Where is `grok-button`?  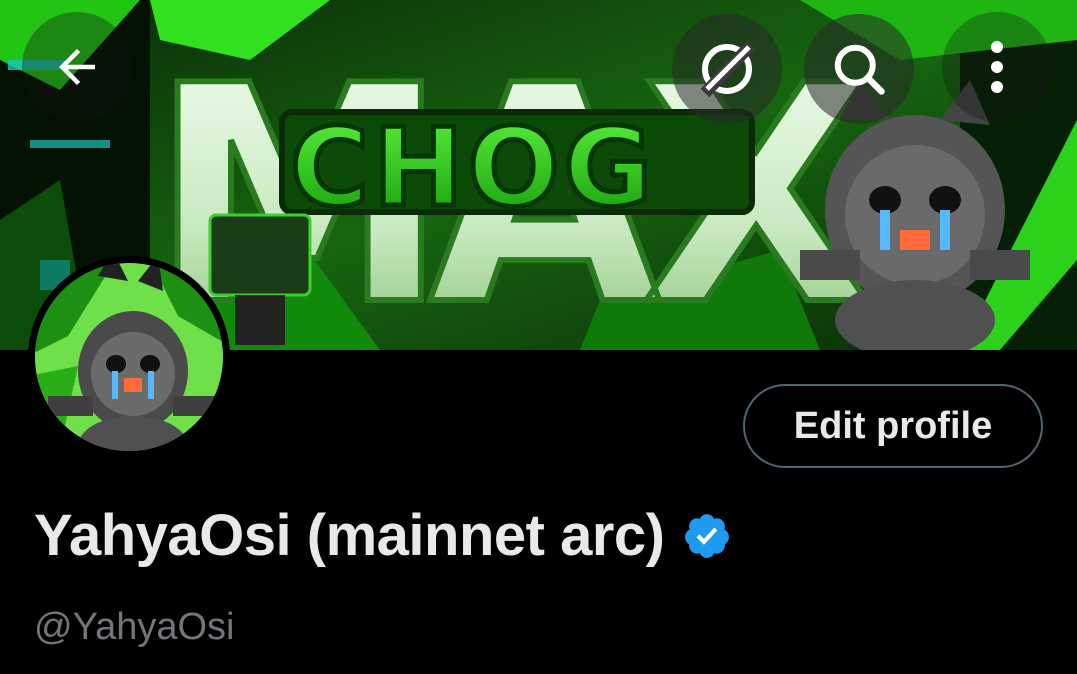 grok-button is located at coordinates (727, 69).